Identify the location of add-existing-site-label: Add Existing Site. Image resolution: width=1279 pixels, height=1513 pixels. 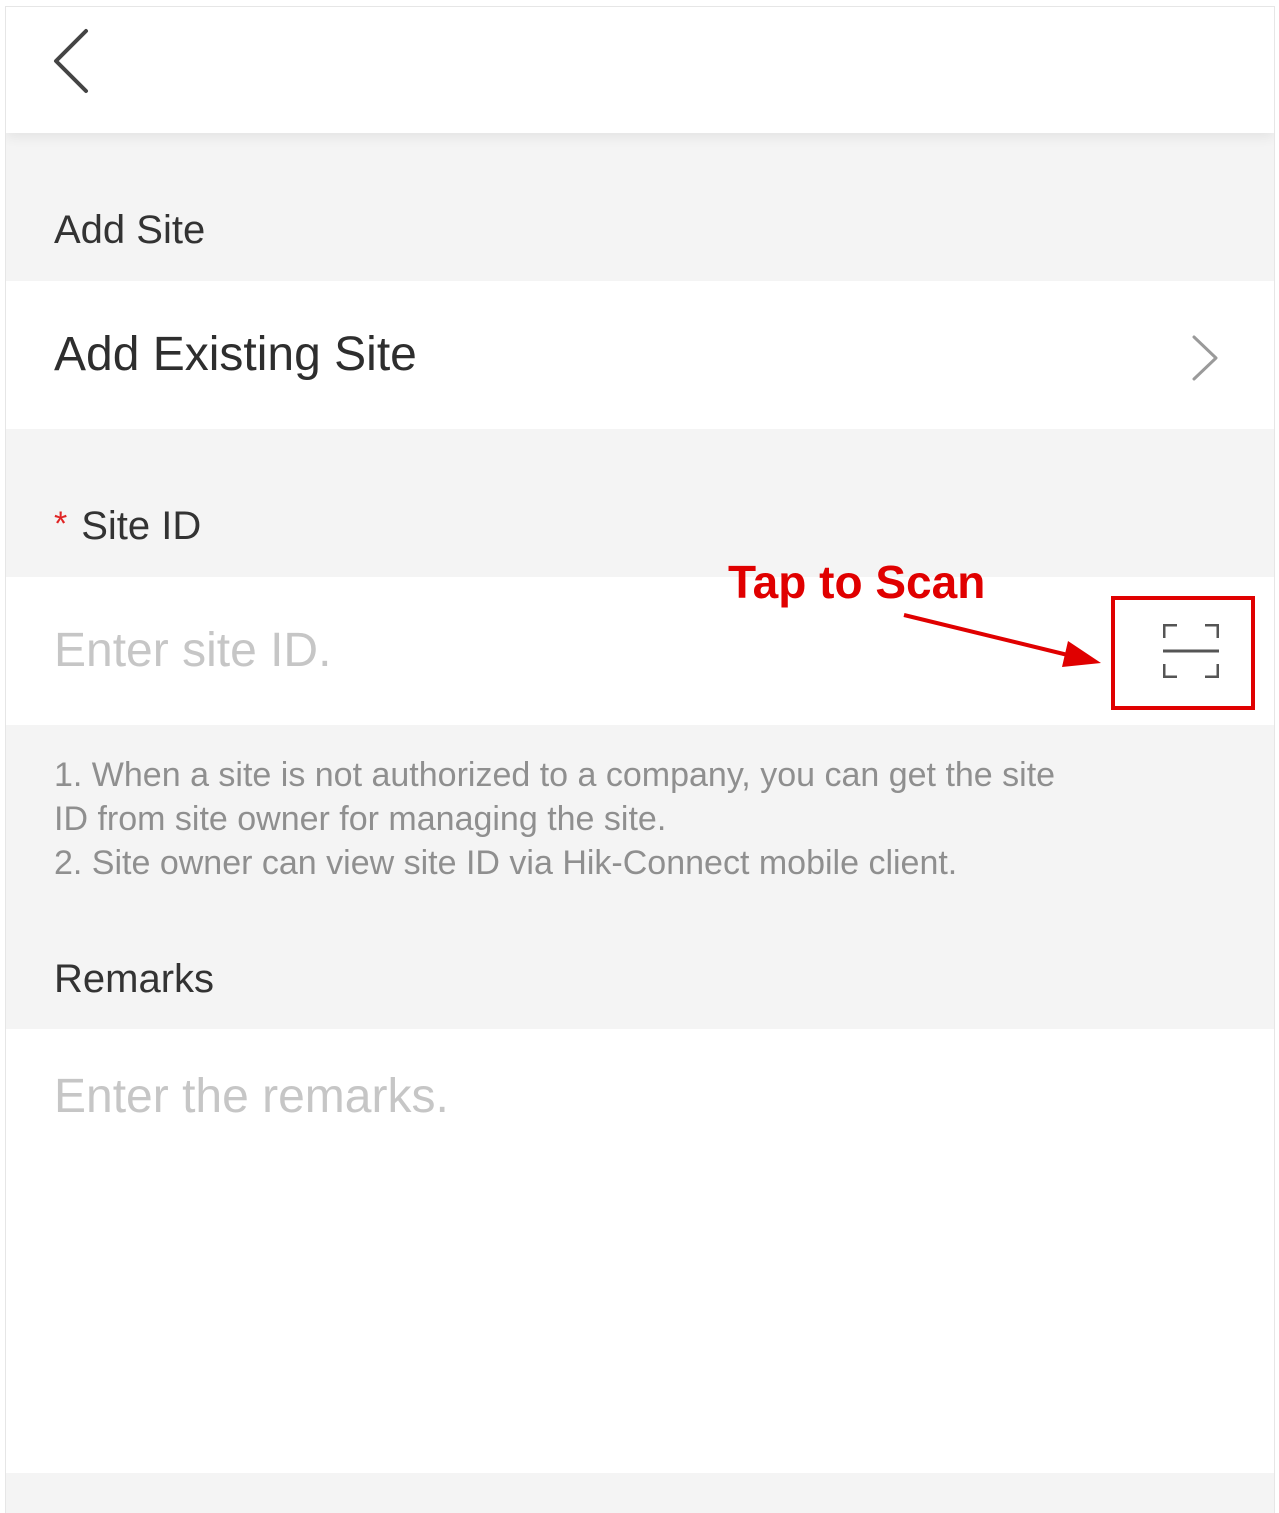
(235, 354).